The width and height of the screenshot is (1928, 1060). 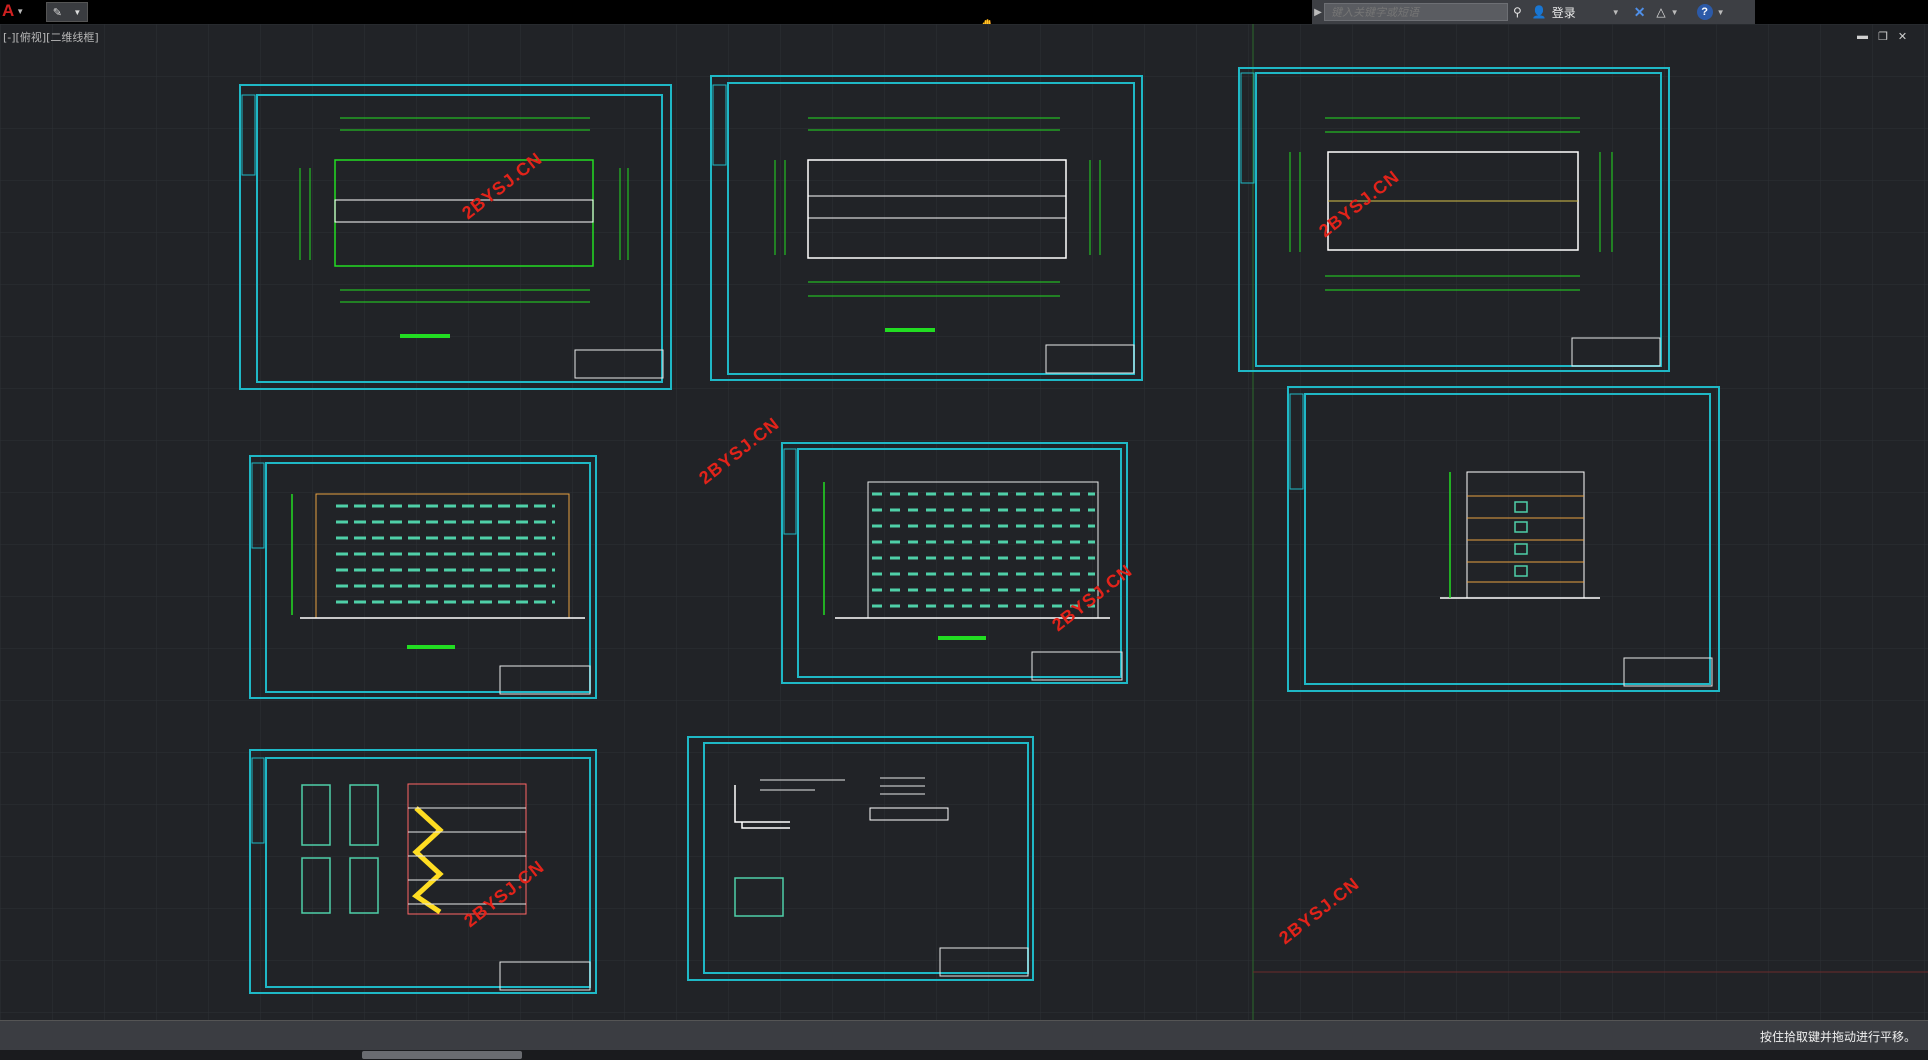 I want to click on exchange-x-icon: ✕, so click(x=1640, y=12).